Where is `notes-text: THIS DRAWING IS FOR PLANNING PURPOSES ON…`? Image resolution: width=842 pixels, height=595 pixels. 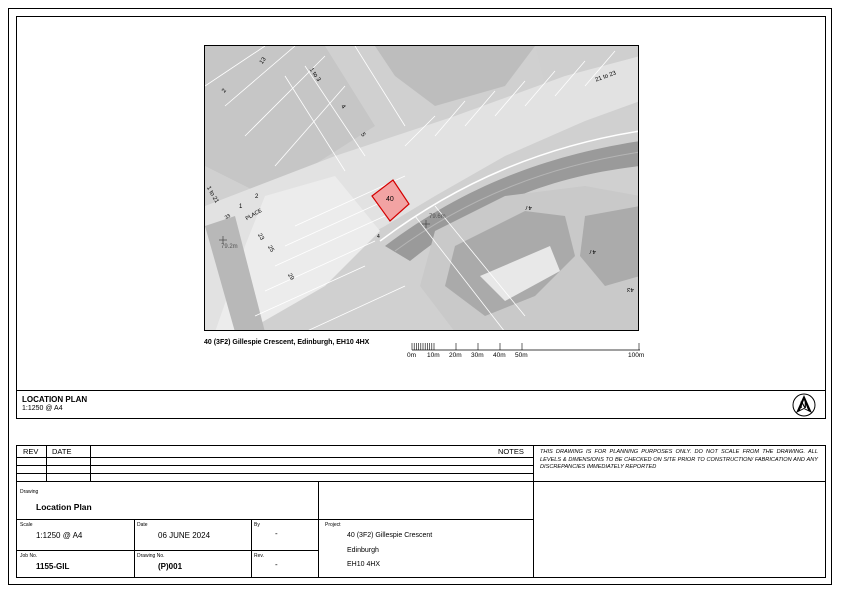
notes-text: THIS DRAWING IS FOR PLANNING PURPOSES ON… is located at coordinates (679, 459).